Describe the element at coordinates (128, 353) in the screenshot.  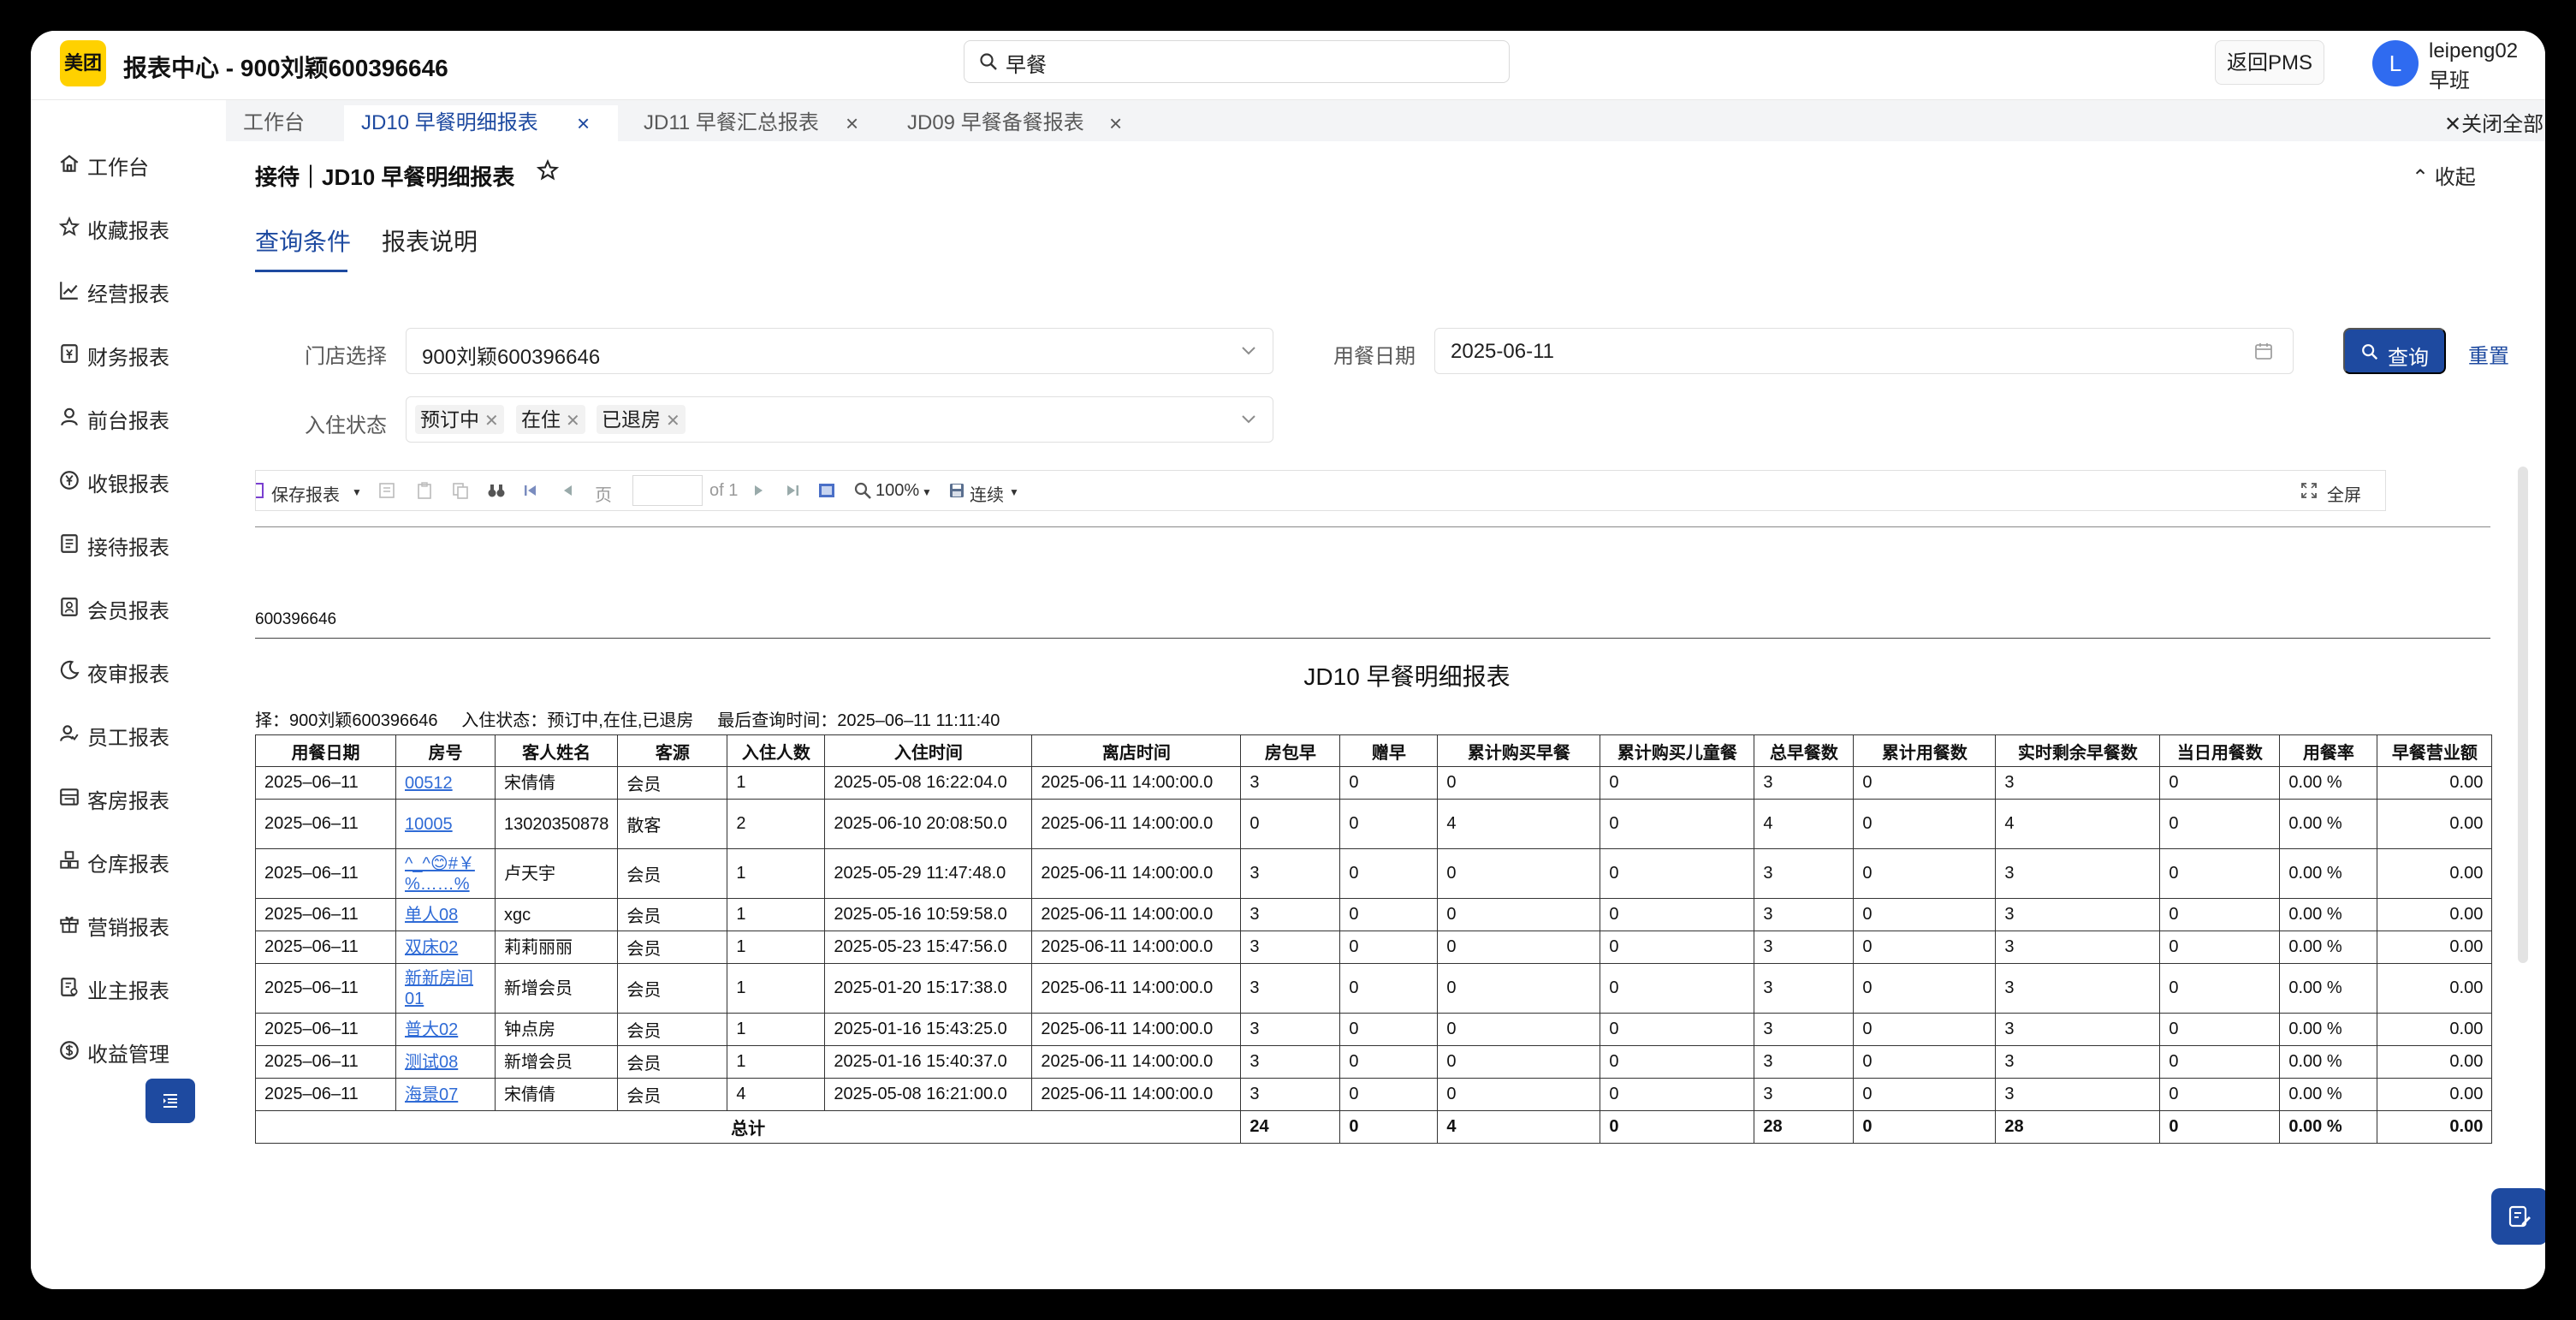
I see `sidebar-item-finance: 财务报表` at that location.